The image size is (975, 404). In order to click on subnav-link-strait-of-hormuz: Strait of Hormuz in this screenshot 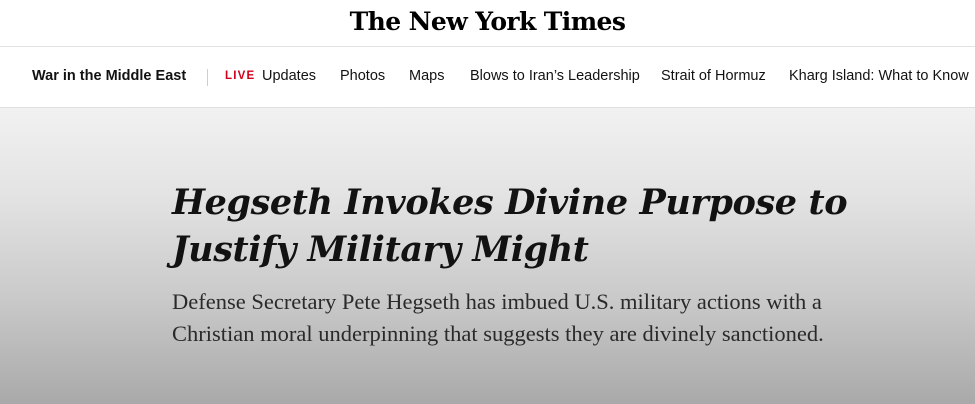, I will do `click(713, 76)`.